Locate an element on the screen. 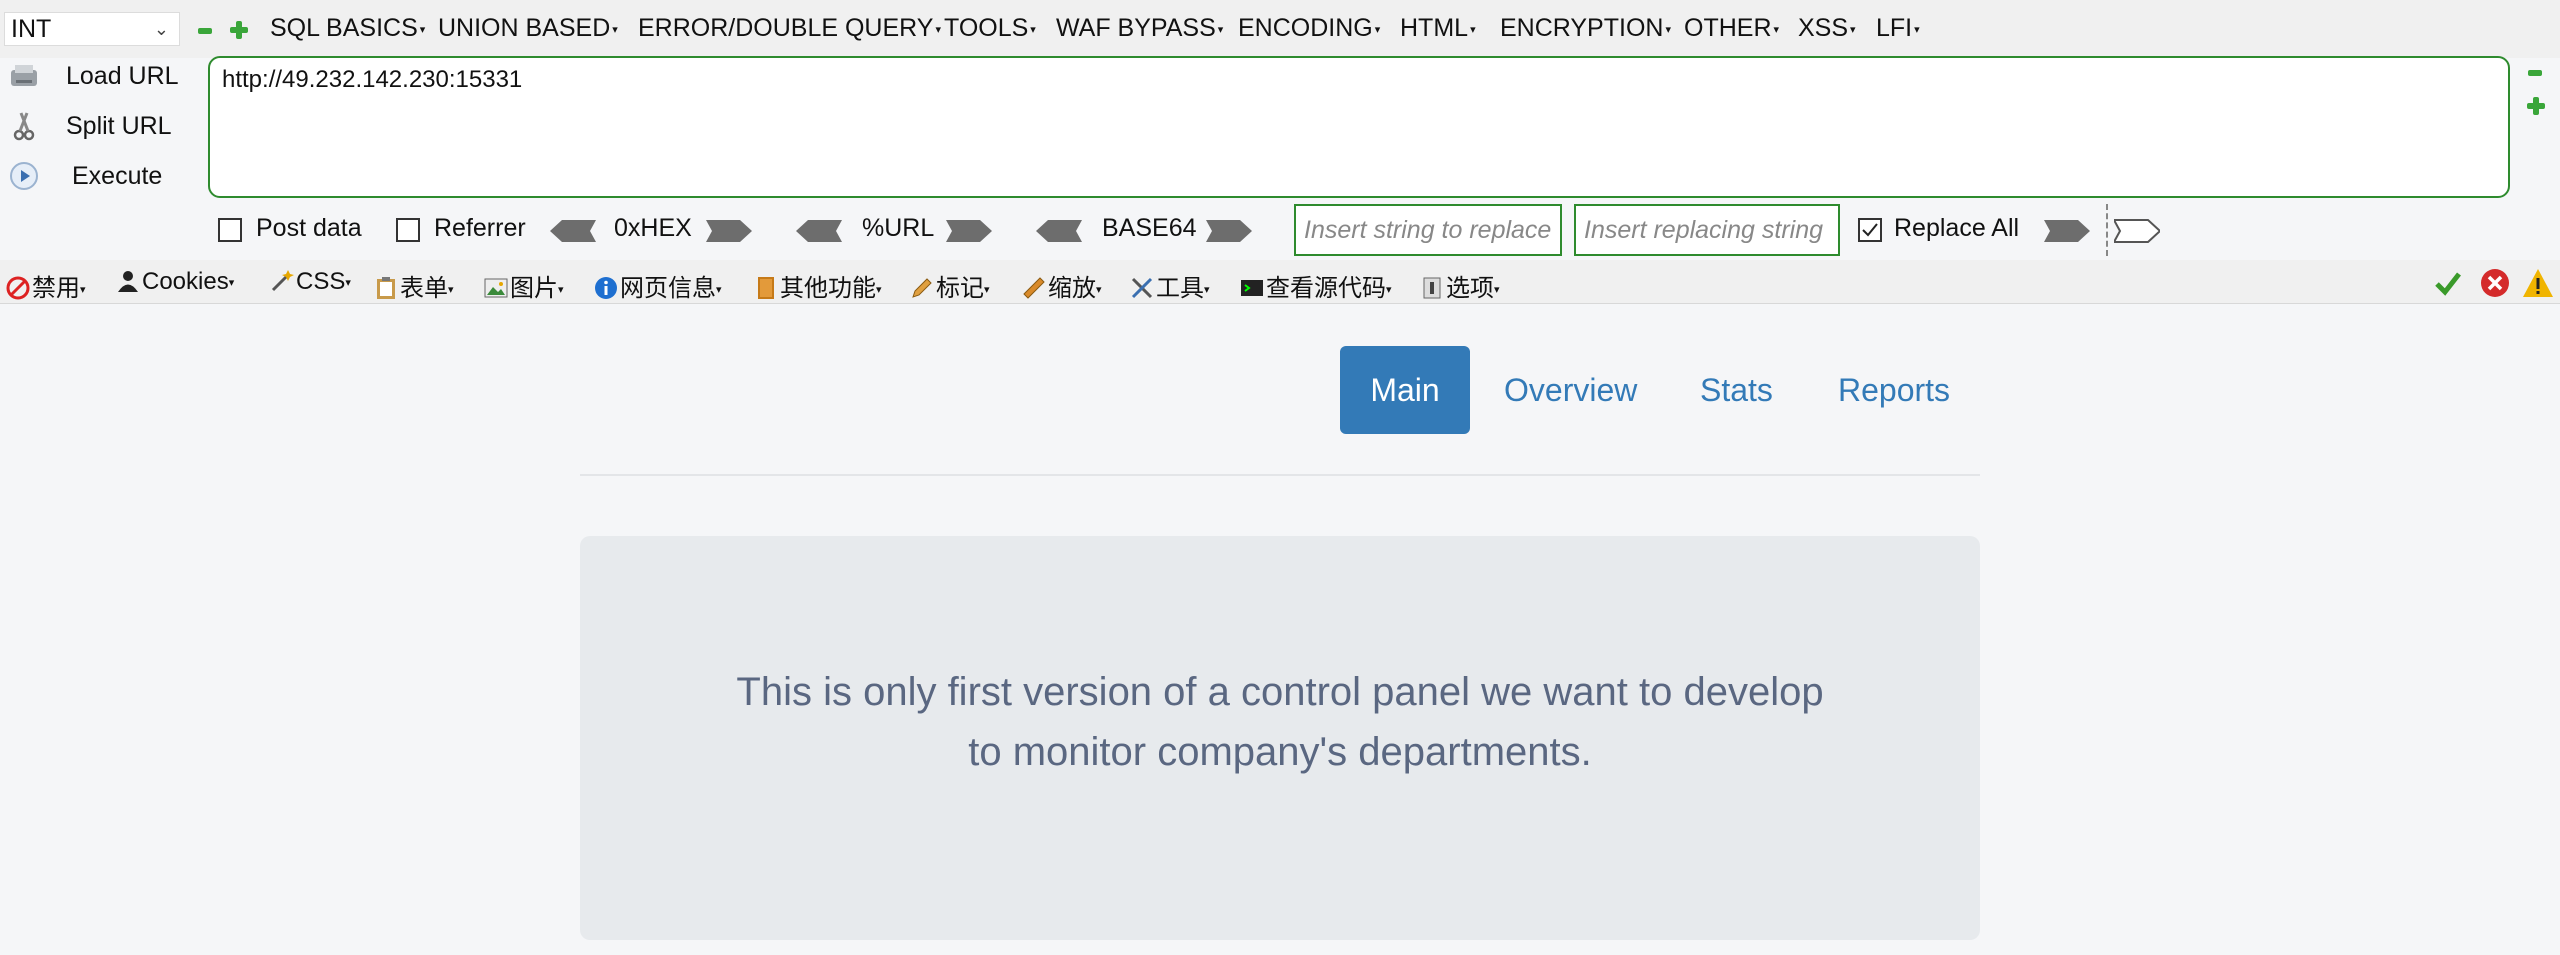 The image size is (2560, 955). menu-other: OTHER ▾ is located at coordinates (1731, 28).